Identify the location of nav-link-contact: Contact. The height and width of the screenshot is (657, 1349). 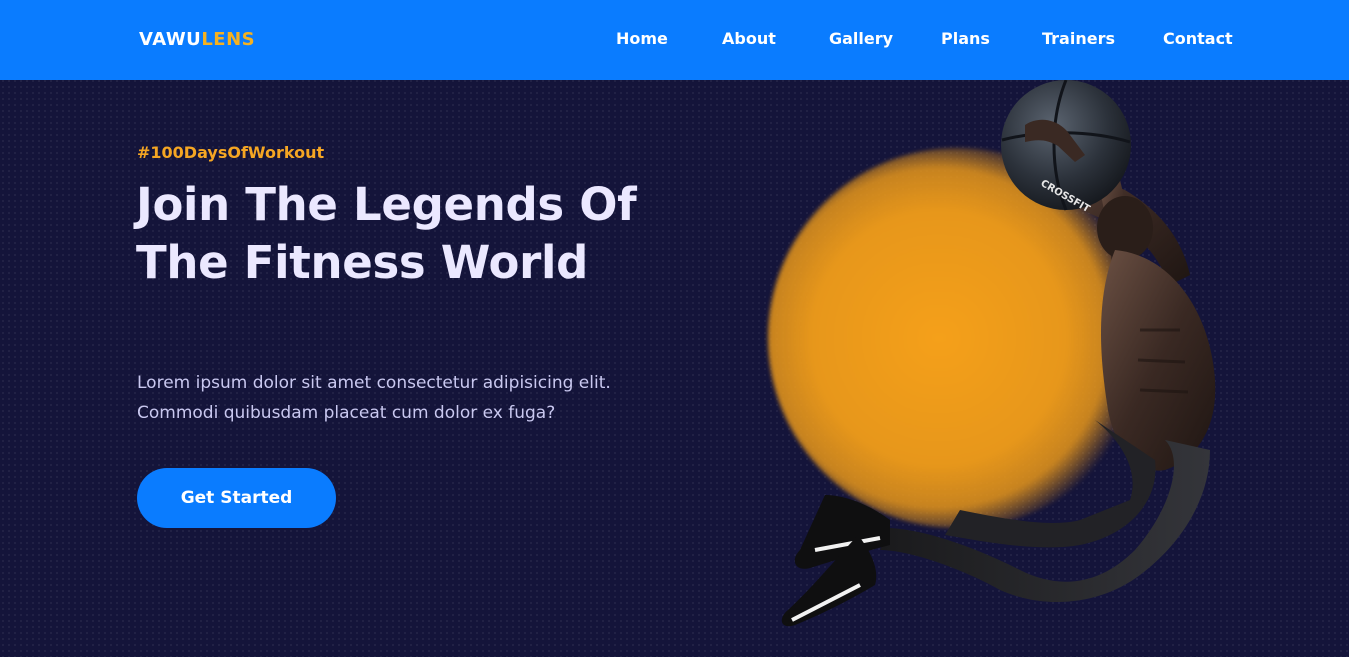
(1198, 38).